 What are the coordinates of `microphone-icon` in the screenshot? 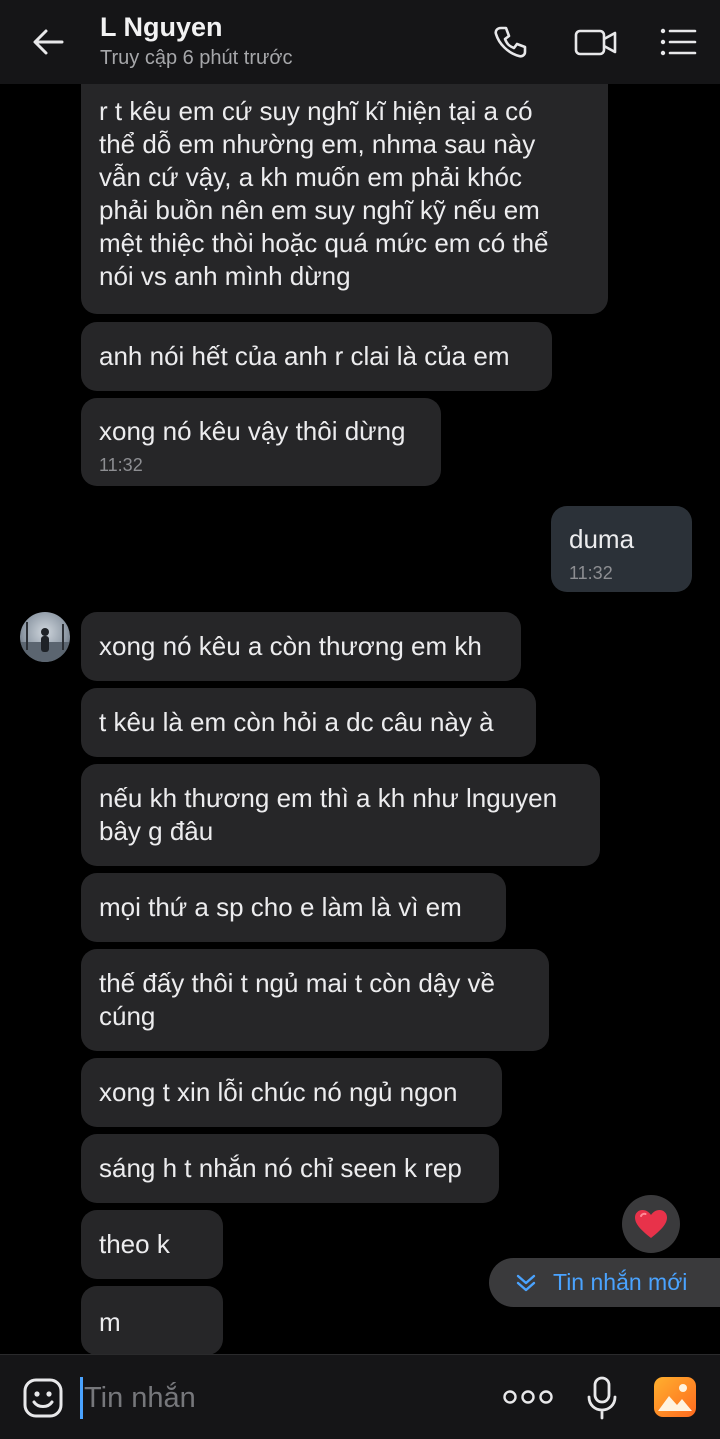 It's located at (602, 1398).